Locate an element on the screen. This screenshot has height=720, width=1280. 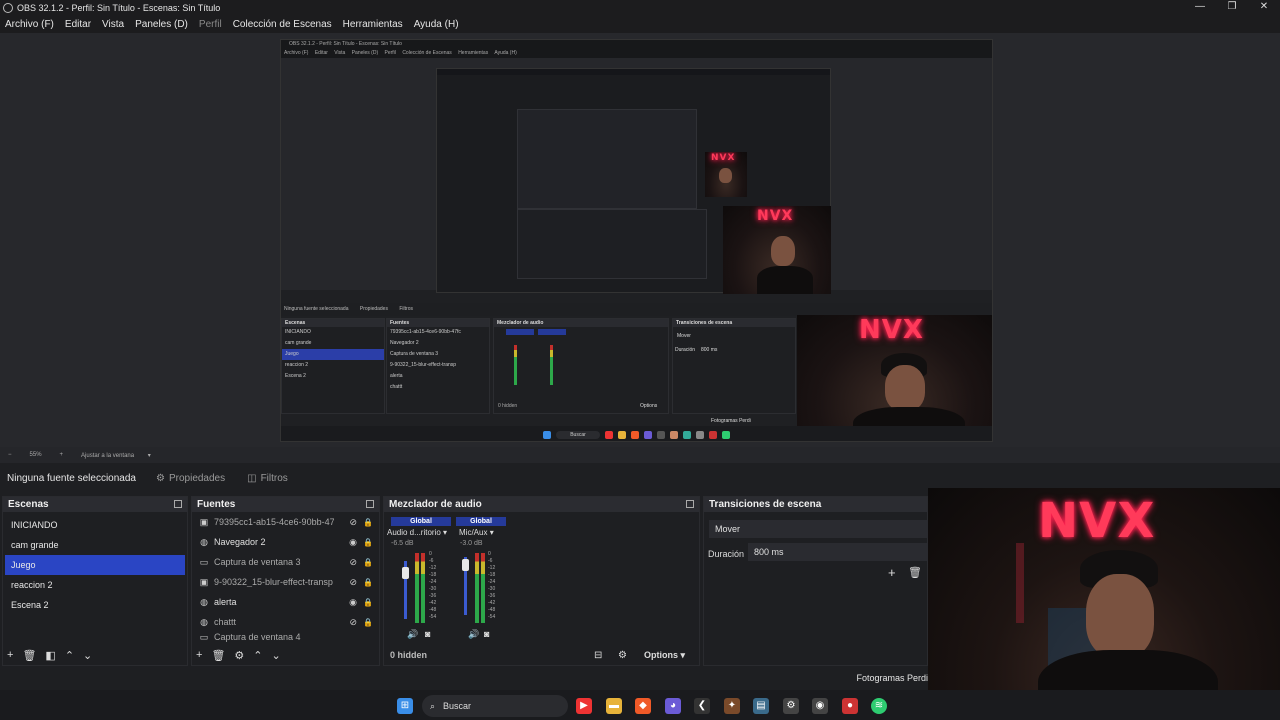
brave-icon: ◆ is located at coordinates (643, 706).